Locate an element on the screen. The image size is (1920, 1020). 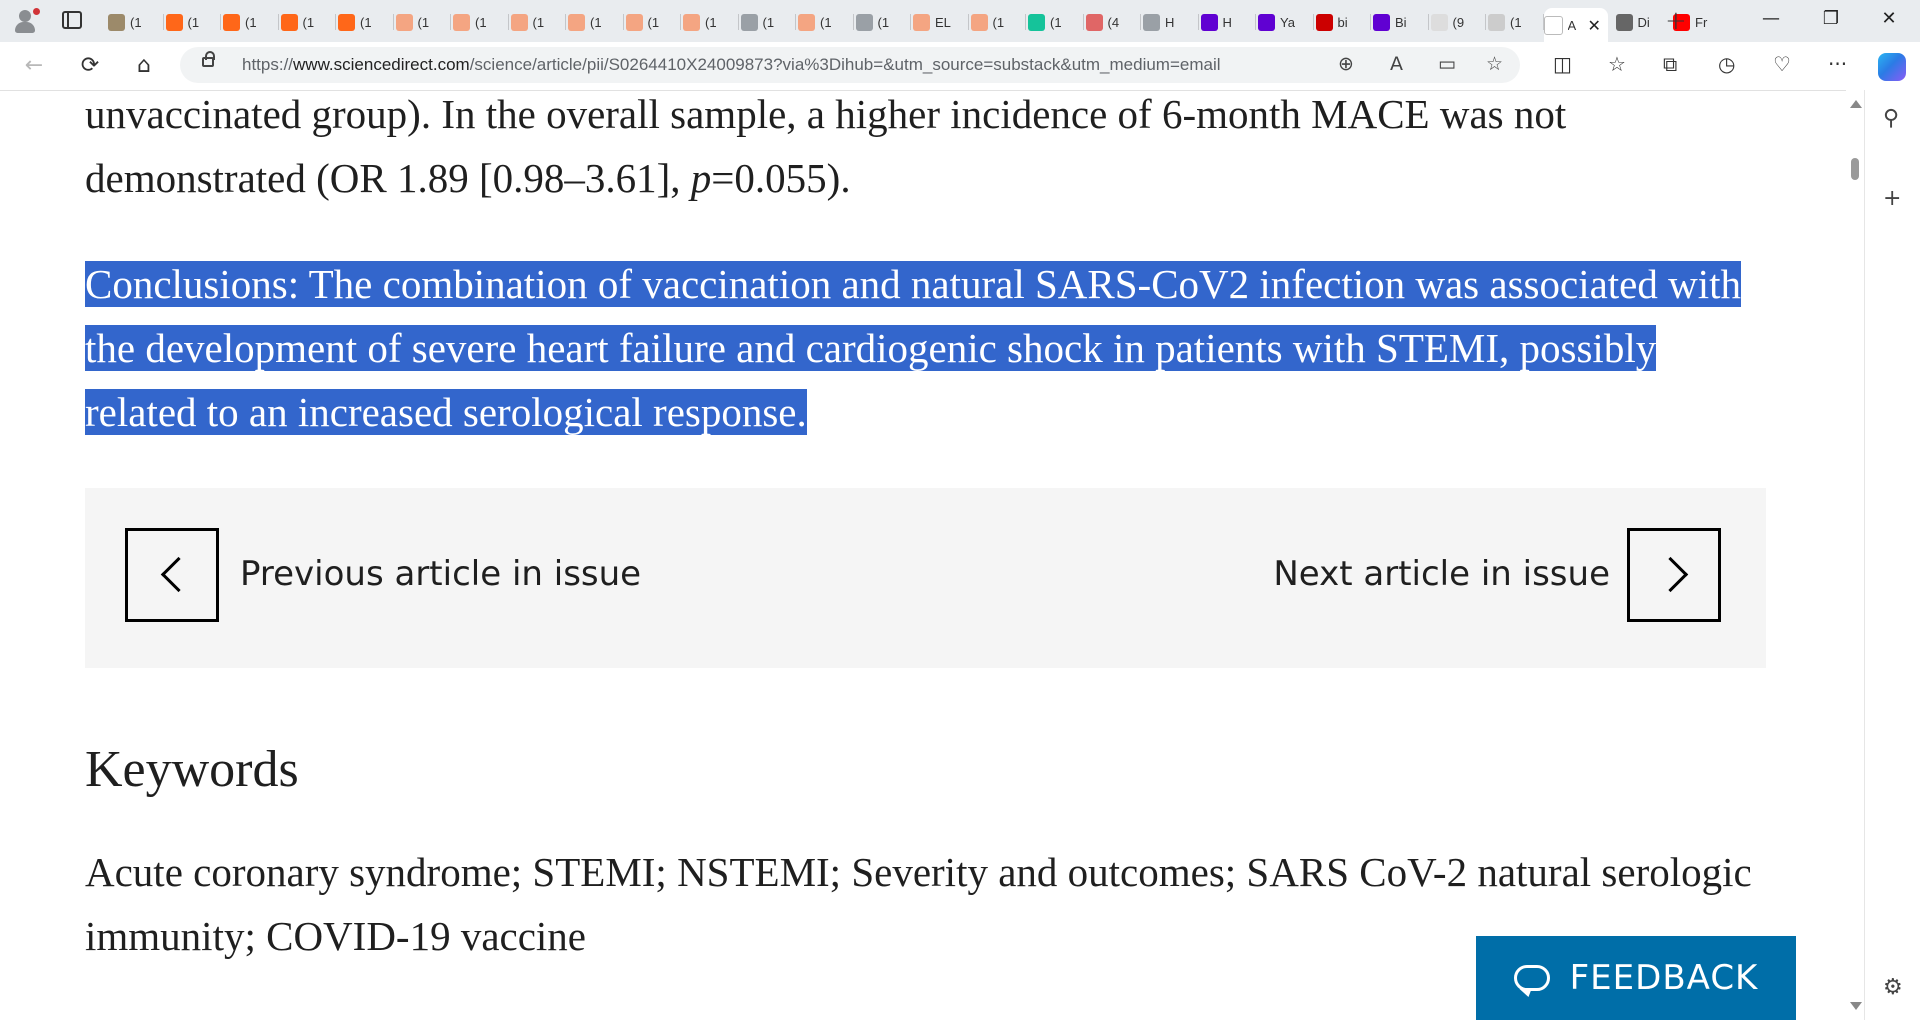
previous-article-link: Previous article in issue is located at coordinates (440, 574).